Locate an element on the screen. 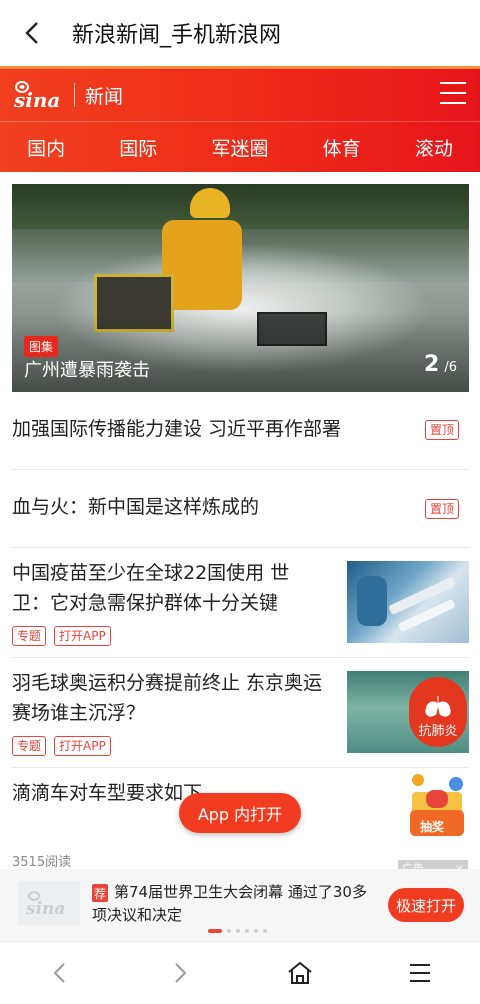  hero-caption: 广州遭暴雨袭击 is located at coordinates (87, 370).